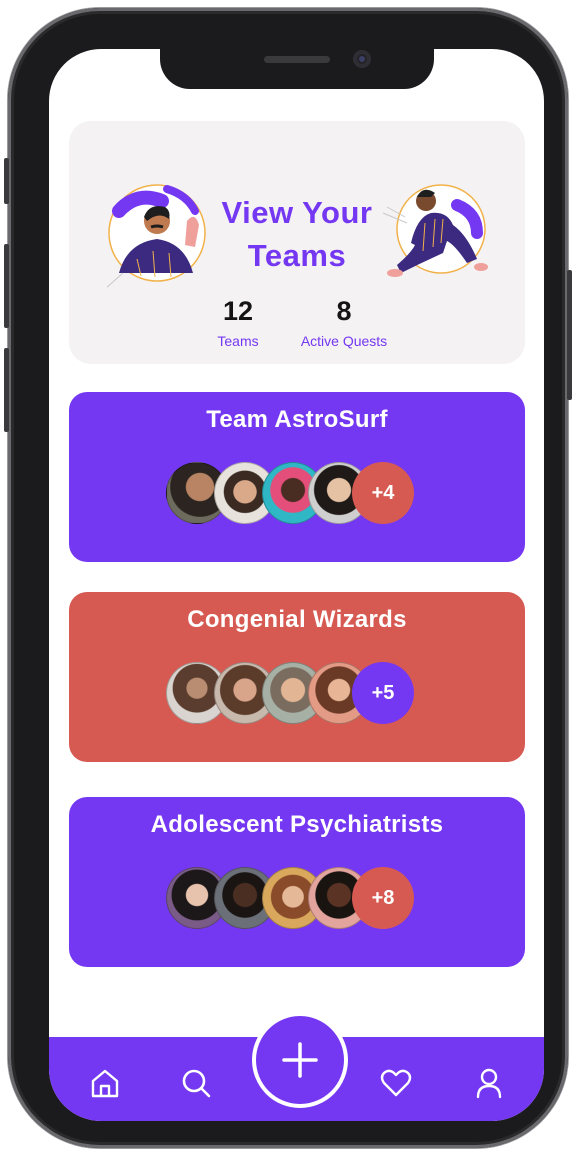 This screenshot has width=576, height=1155. Describe the element at coordinates (362, 59) in the screenshot. I see `front-camera` at that location.